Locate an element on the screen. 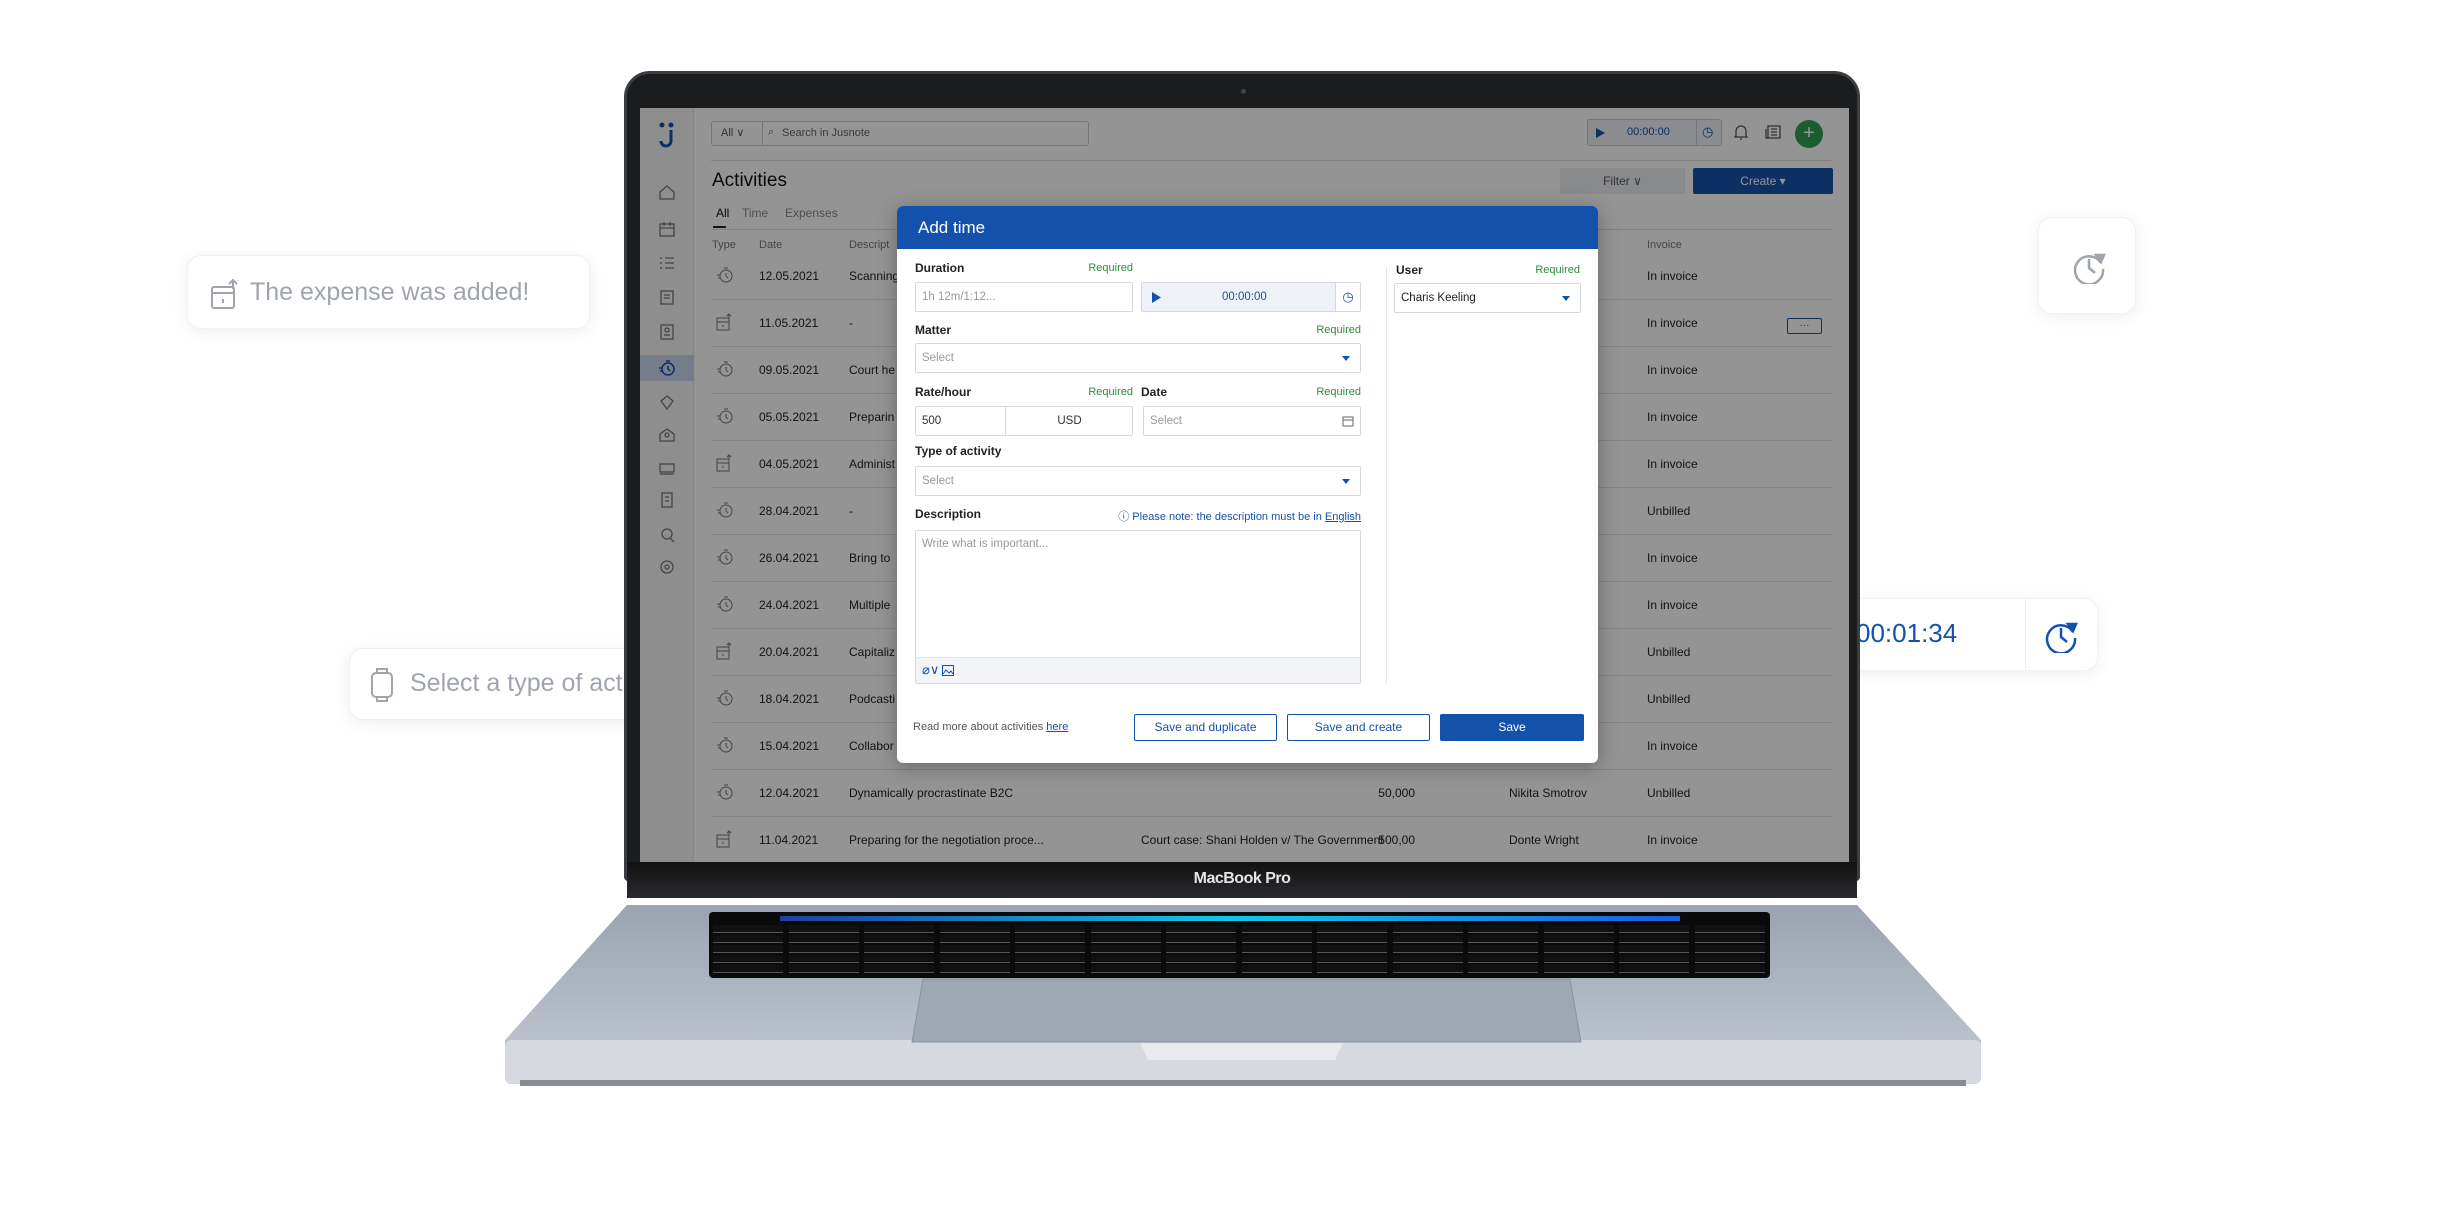 The width and height of the screenshot is (2460, 1205). billing-icon is located at coordinates (667, 402).